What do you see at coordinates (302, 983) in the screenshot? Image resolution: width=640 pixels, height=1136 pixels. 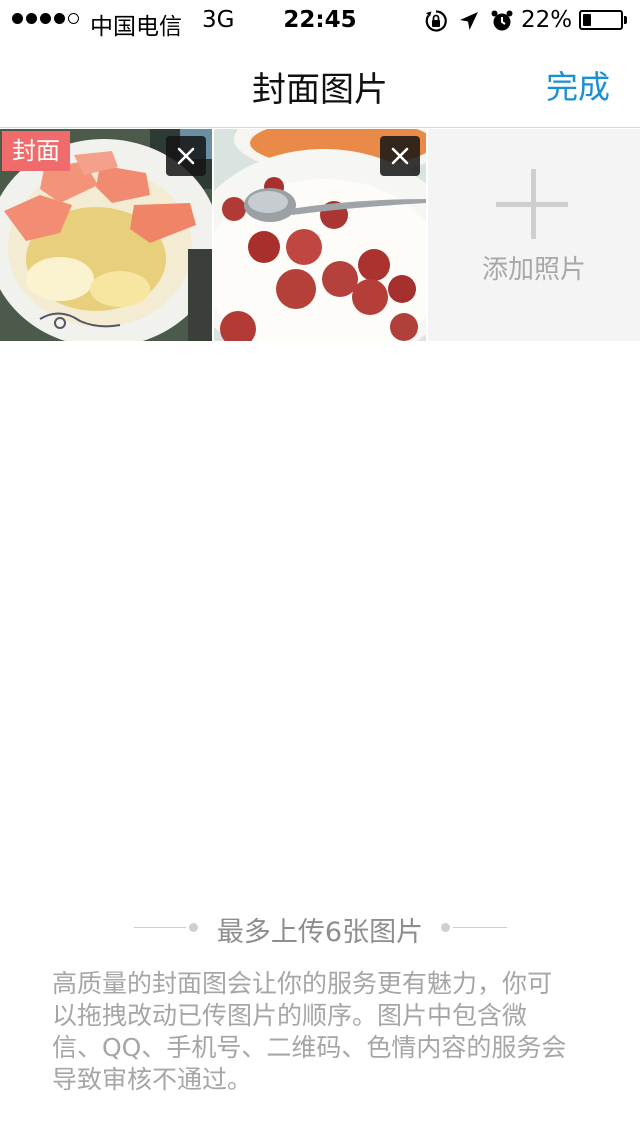 I see `hint-line: 高质量的封面图会让你的服务更有魅力，你可` at bounding box center [302, 983].